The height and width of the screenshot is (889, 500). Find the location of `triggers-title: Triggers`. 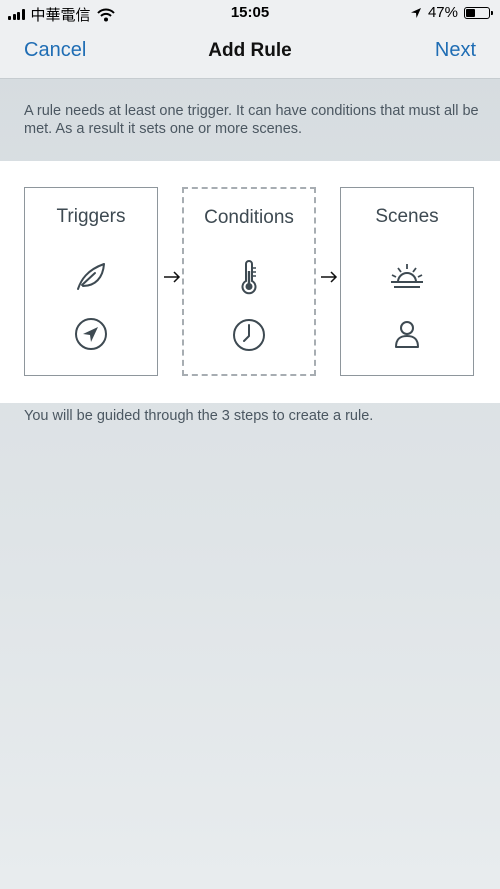

triggers-title: Triggers is located at coordinates (91, 216).